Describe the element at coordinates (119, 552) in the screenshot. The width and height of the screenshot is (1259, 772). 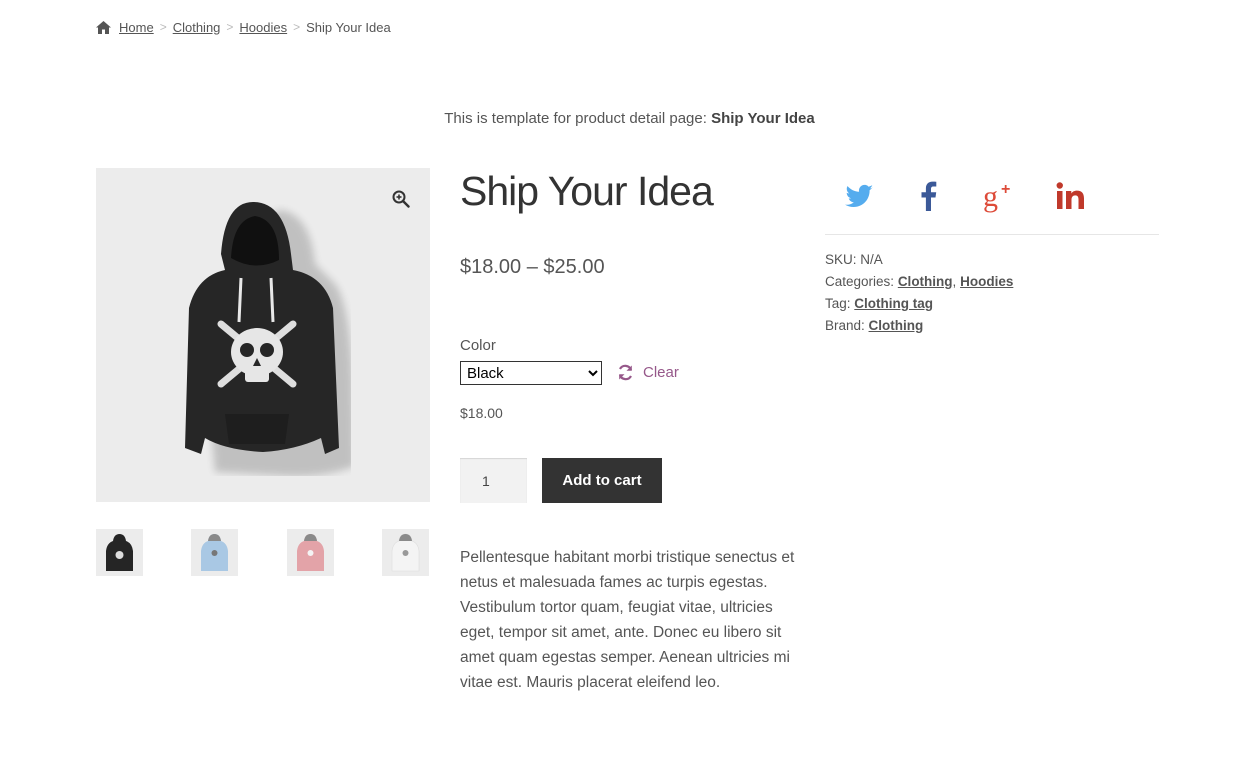
I see `thumbnail-black-hoodie` at that location.